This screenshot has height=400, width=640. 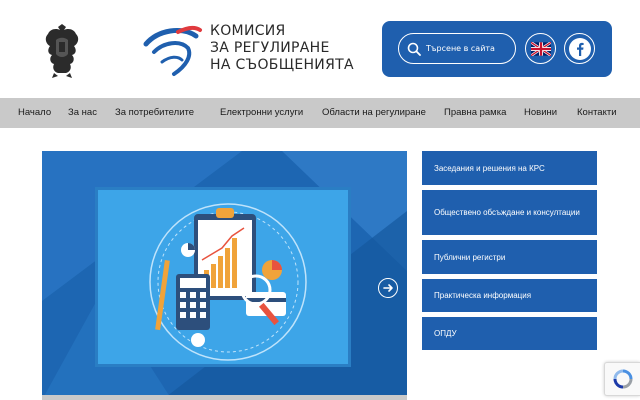 What do you see at coordinates (154, 112) in the screenshot?
I see `nav-item-consumers: За потребителите` at bounding box center [154, 112].